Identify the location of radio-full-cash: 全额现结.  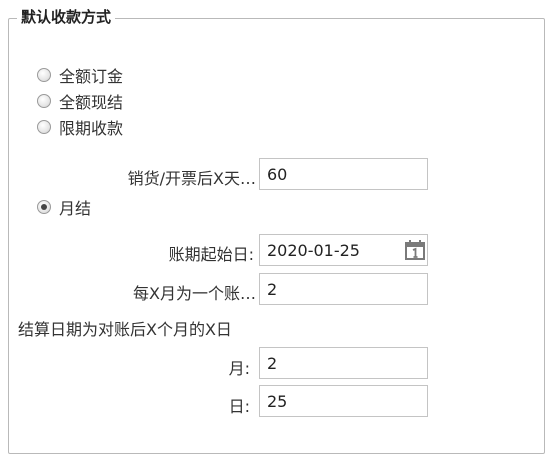
(80, 101).